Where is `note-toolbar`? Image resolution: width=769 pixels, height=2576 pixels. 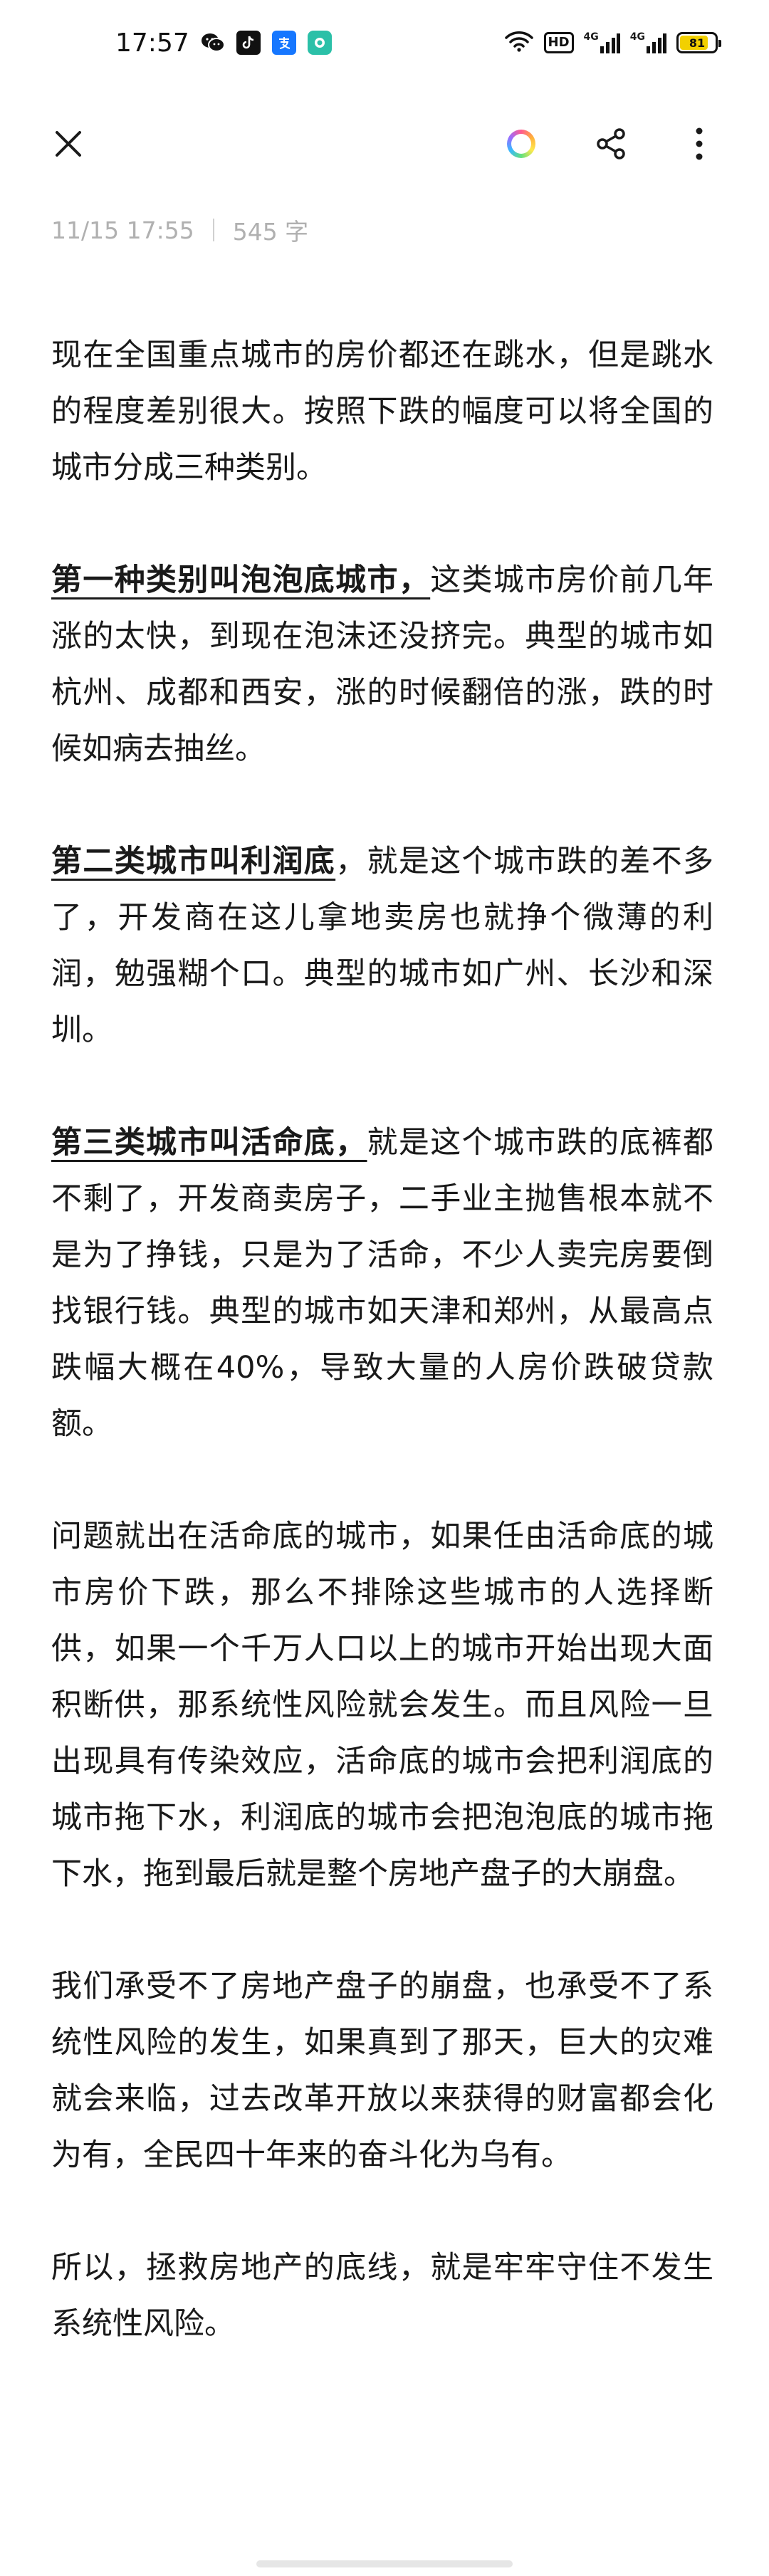 note-toolbar is located at coordinates (384, 142).